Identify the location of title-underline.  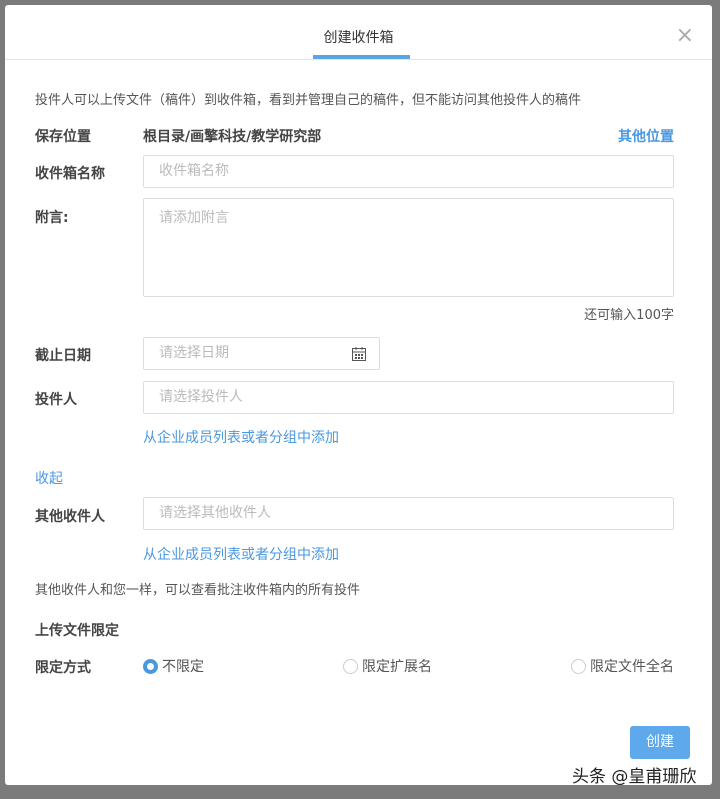
(361, 57).